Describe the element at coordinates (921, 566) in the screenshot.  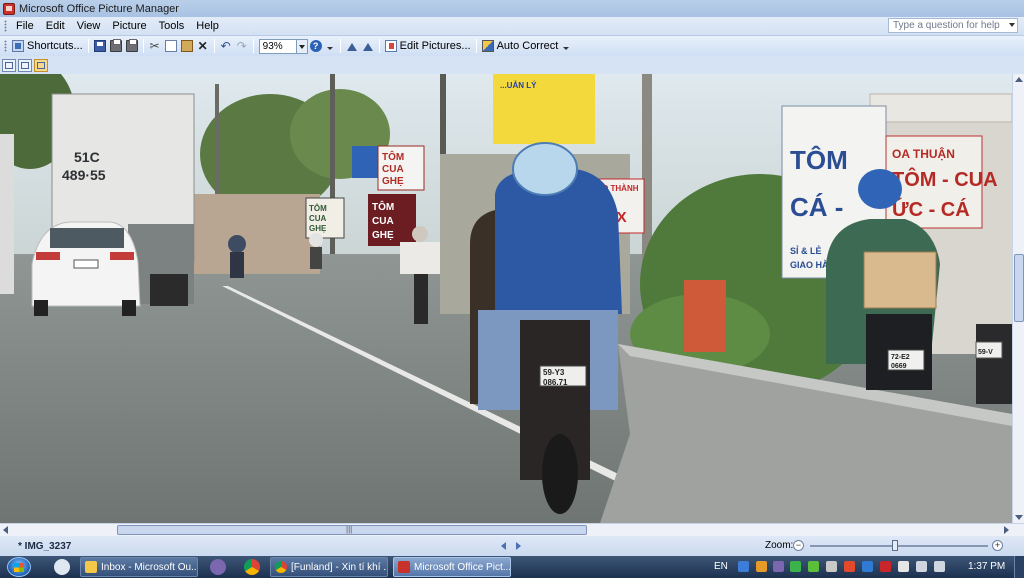
I see `network-icon` at that location.